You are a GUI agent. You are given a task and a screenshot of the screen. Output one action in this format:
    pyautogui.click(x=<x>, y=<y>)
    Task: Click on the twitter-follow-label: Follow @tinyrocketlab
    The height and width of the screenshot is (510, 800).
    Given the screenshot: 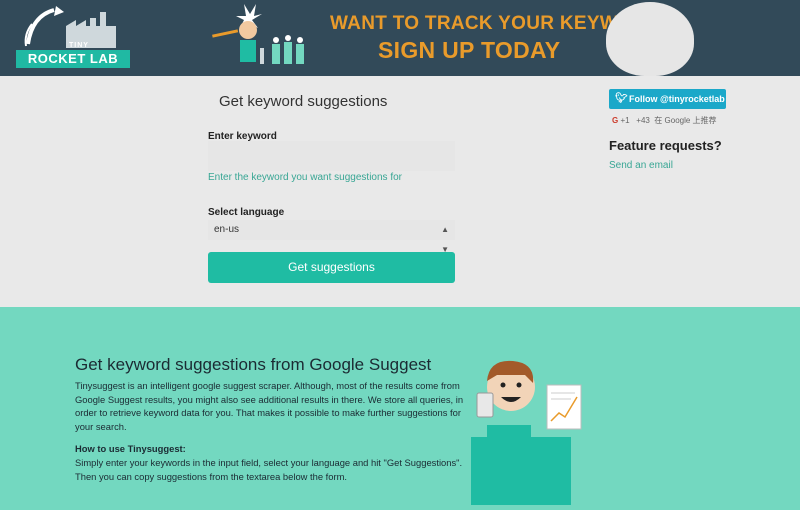 What is the action you would take?
    pyautogui.click(x=677, y=99)
    